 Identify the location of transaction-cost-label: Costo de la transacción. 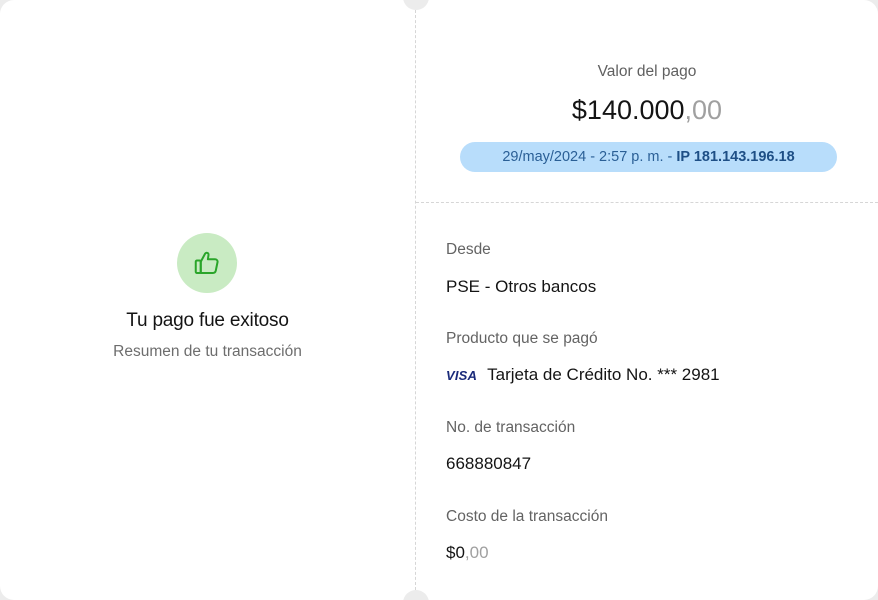
(527, 516).